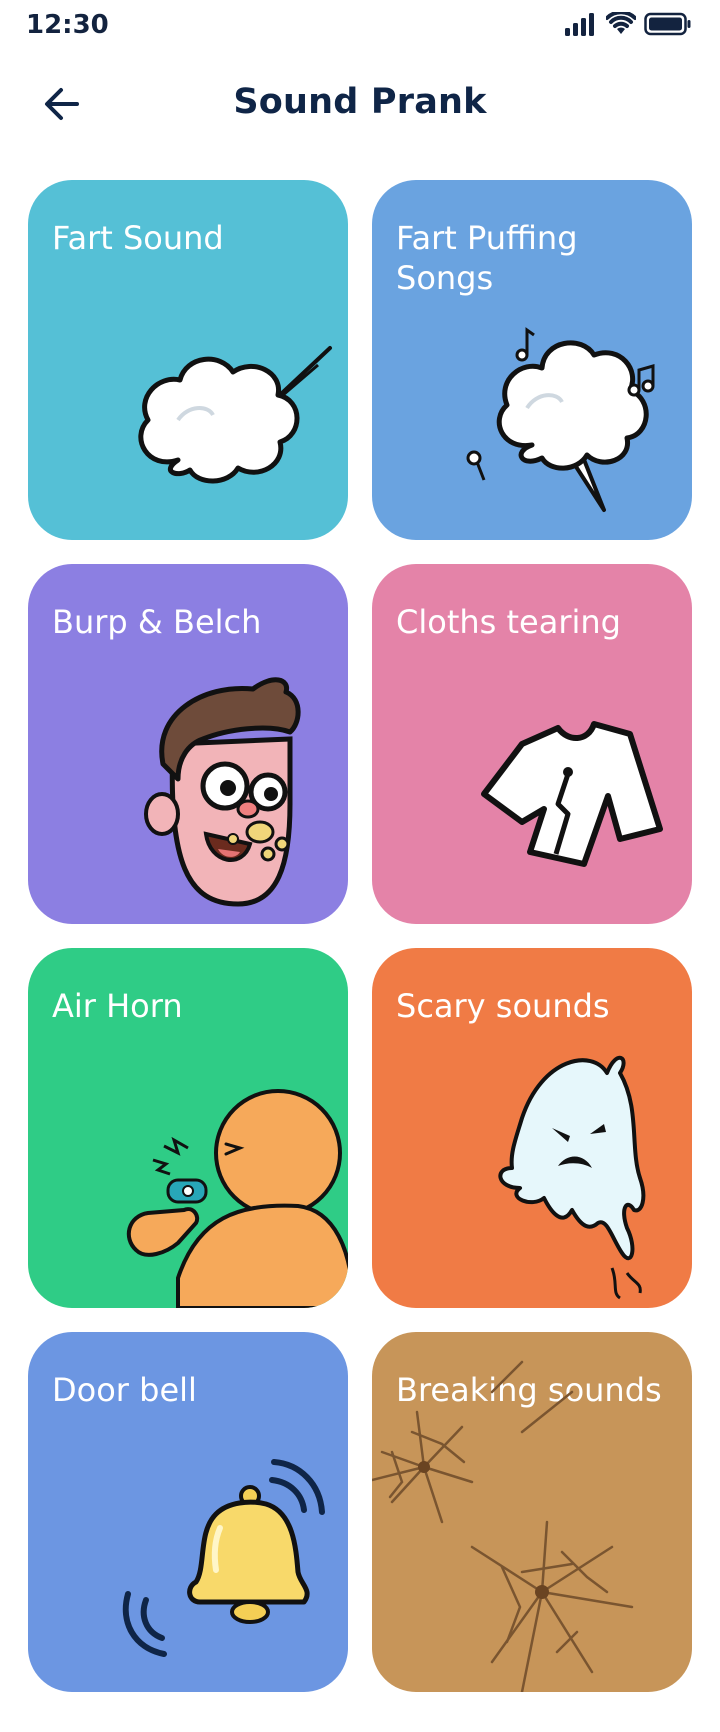 This screenshot has height=1732, width=720. I want to click on ghost-icon, so click(572, 1178).